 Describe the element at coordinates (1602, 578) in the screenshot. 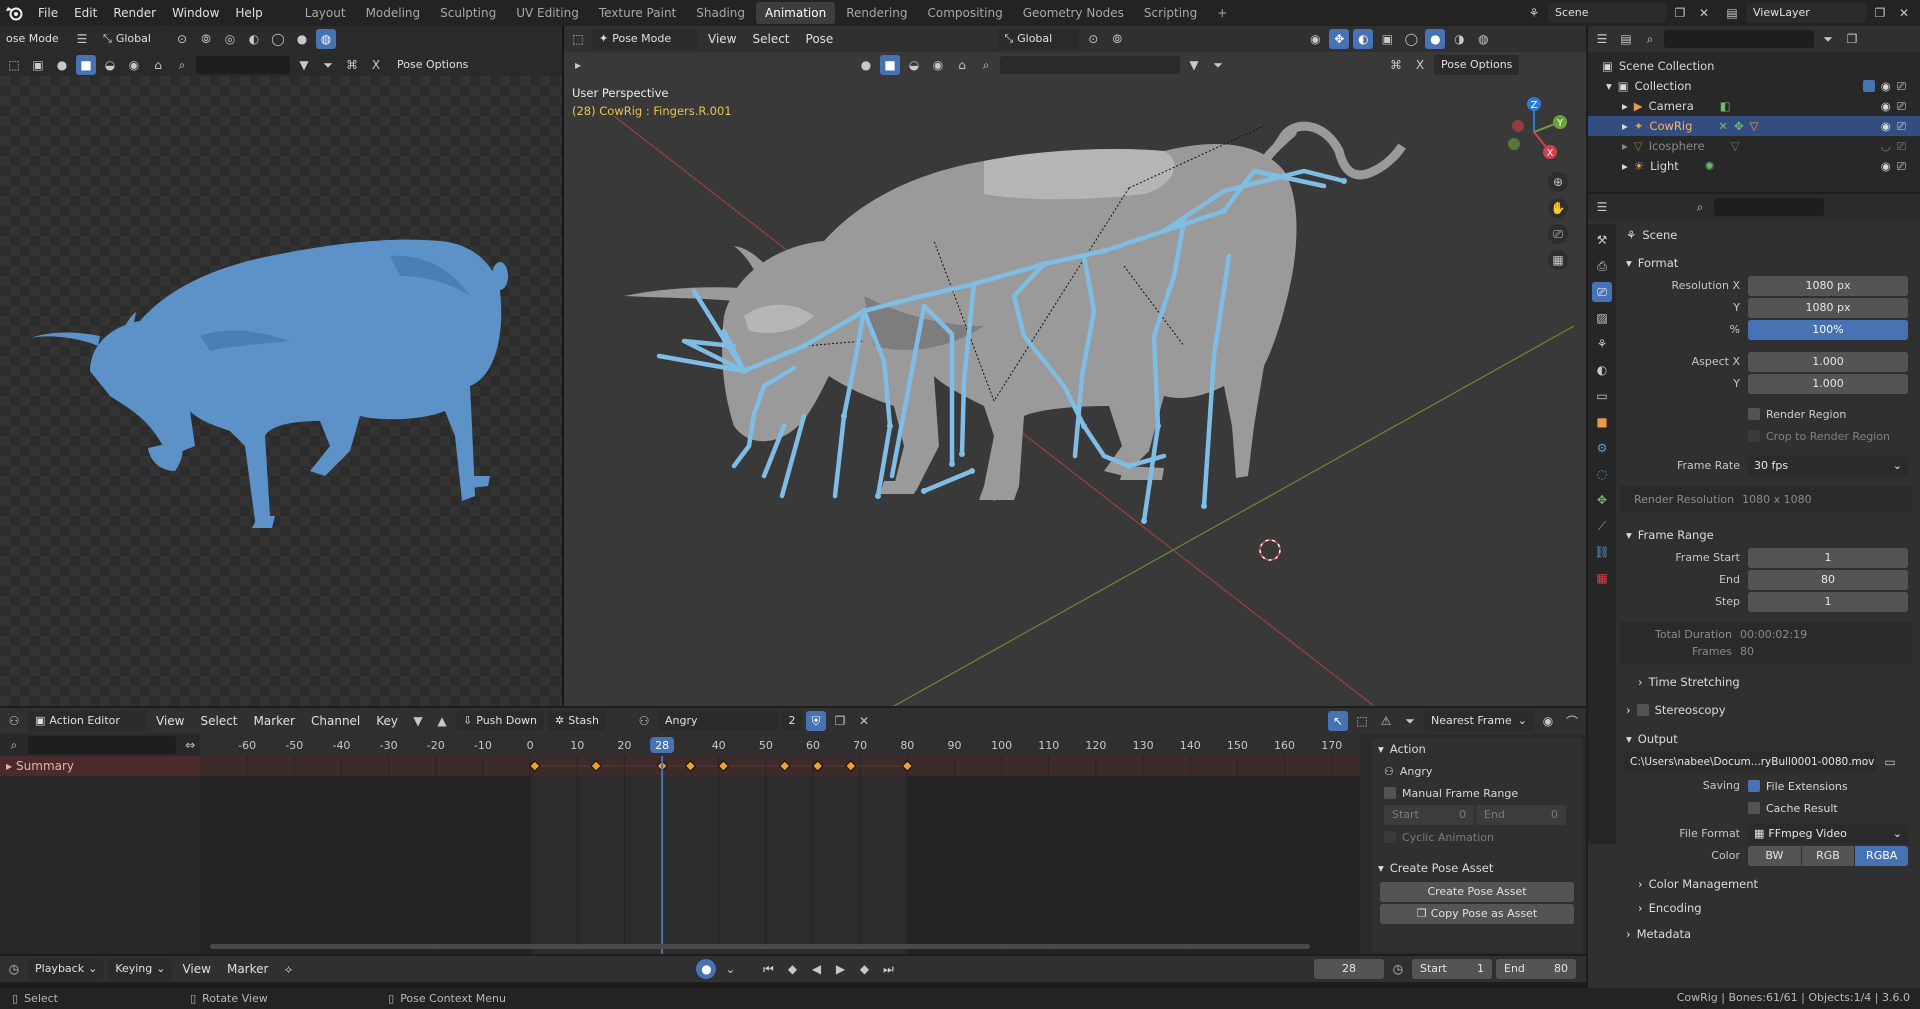

I see `texture-tab-icon: ▦` at that location.